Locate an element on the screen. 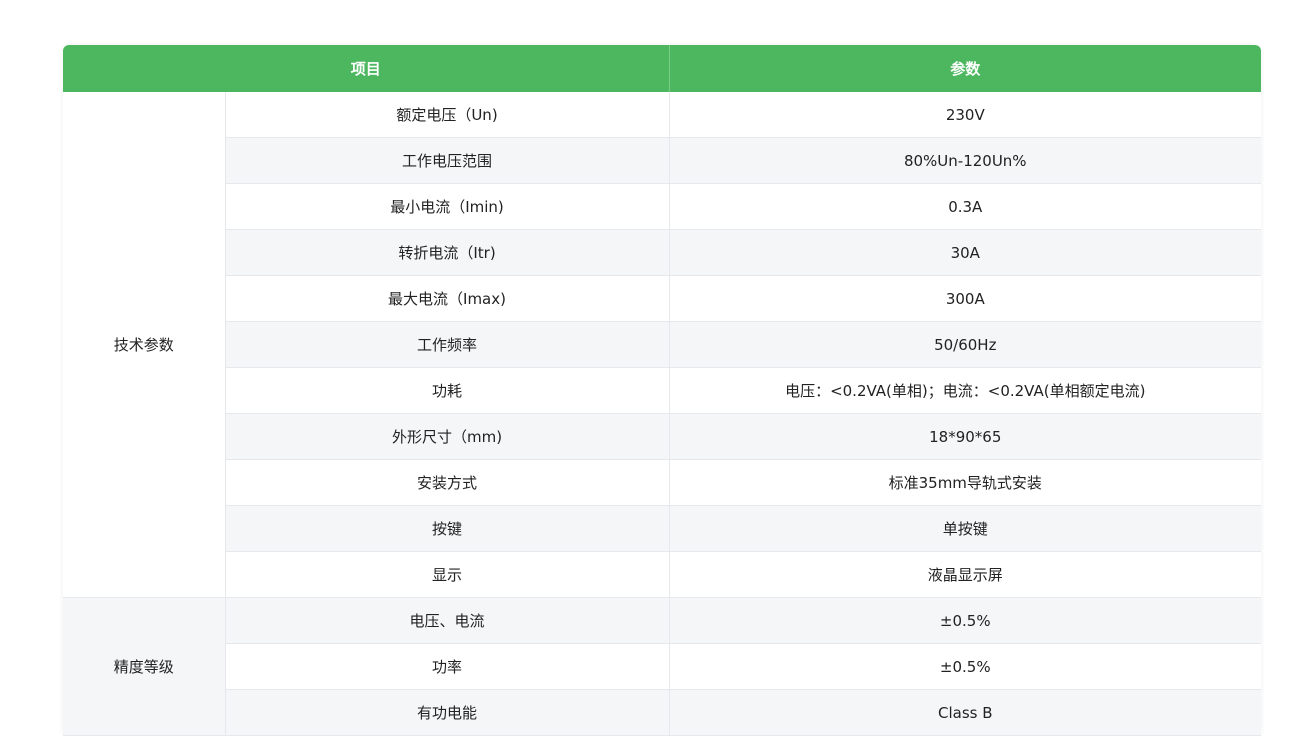 This screenshot has width=1307, height=736. table-row: 功耗 电压：<0.2VA(单相)；电流：<0.2VA(单相额定电流) is located at coordinates (662, 390).